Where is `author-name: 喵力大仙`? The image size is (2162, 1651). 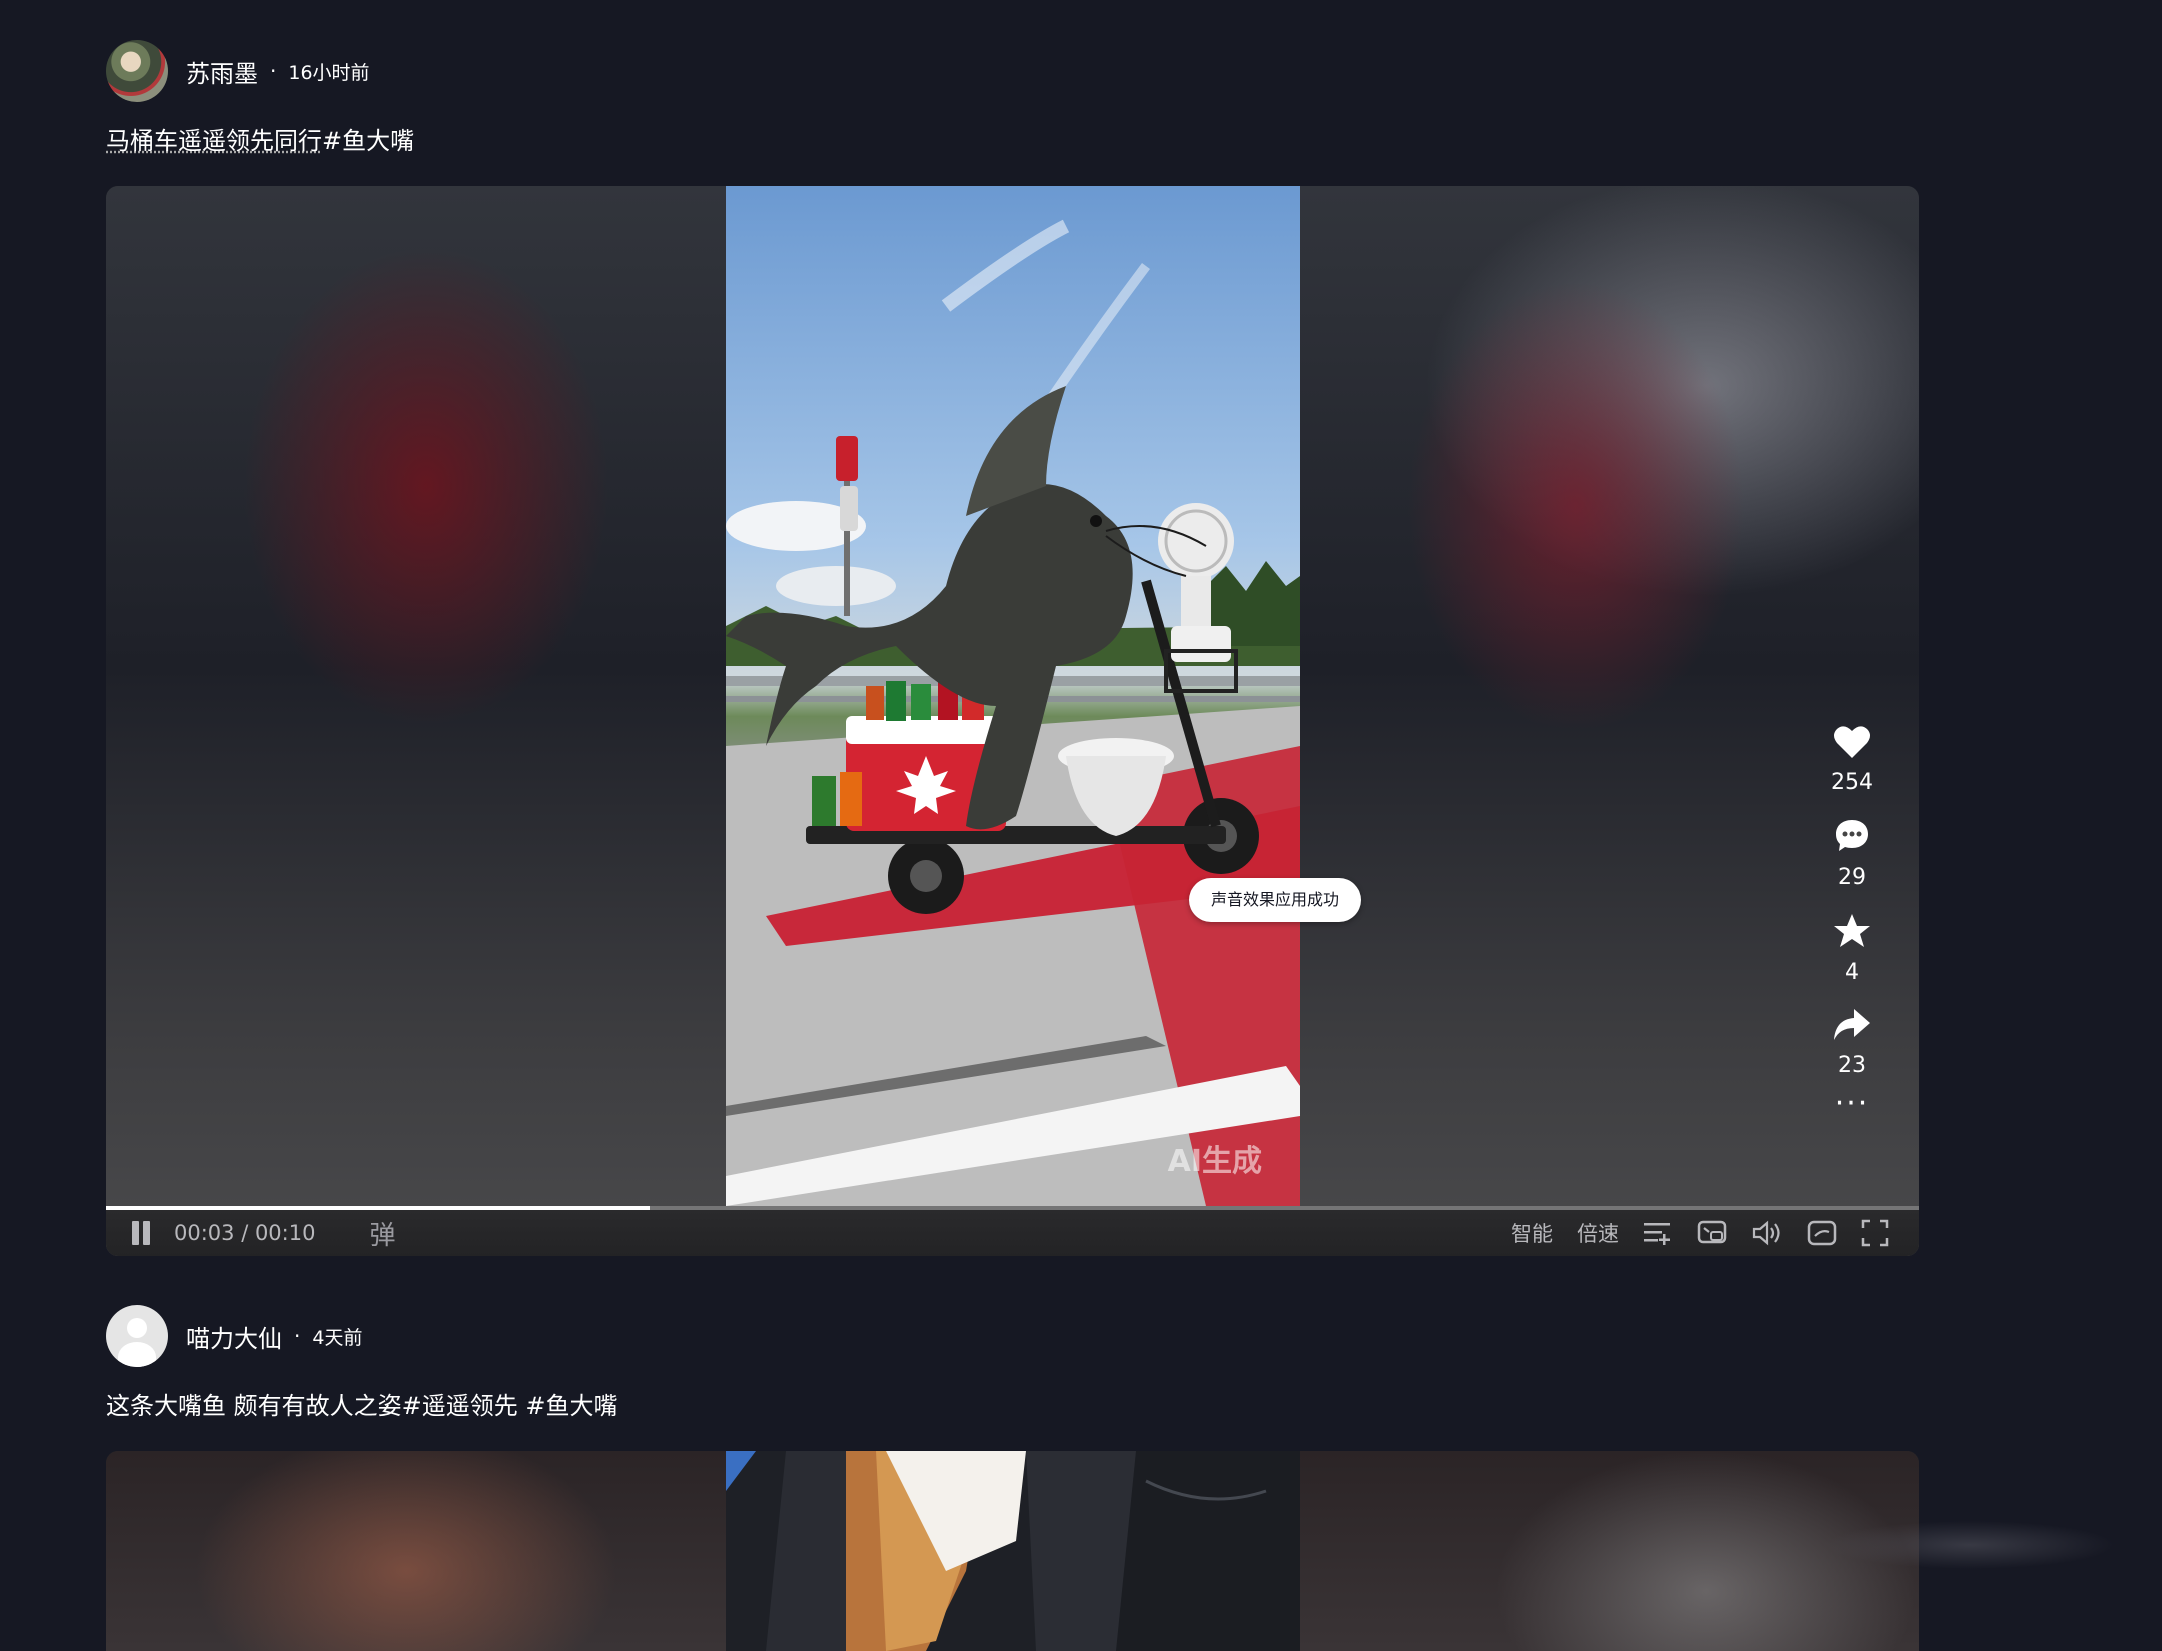 author-name: 喵力大仙 is located at coordinates (234, 1336).